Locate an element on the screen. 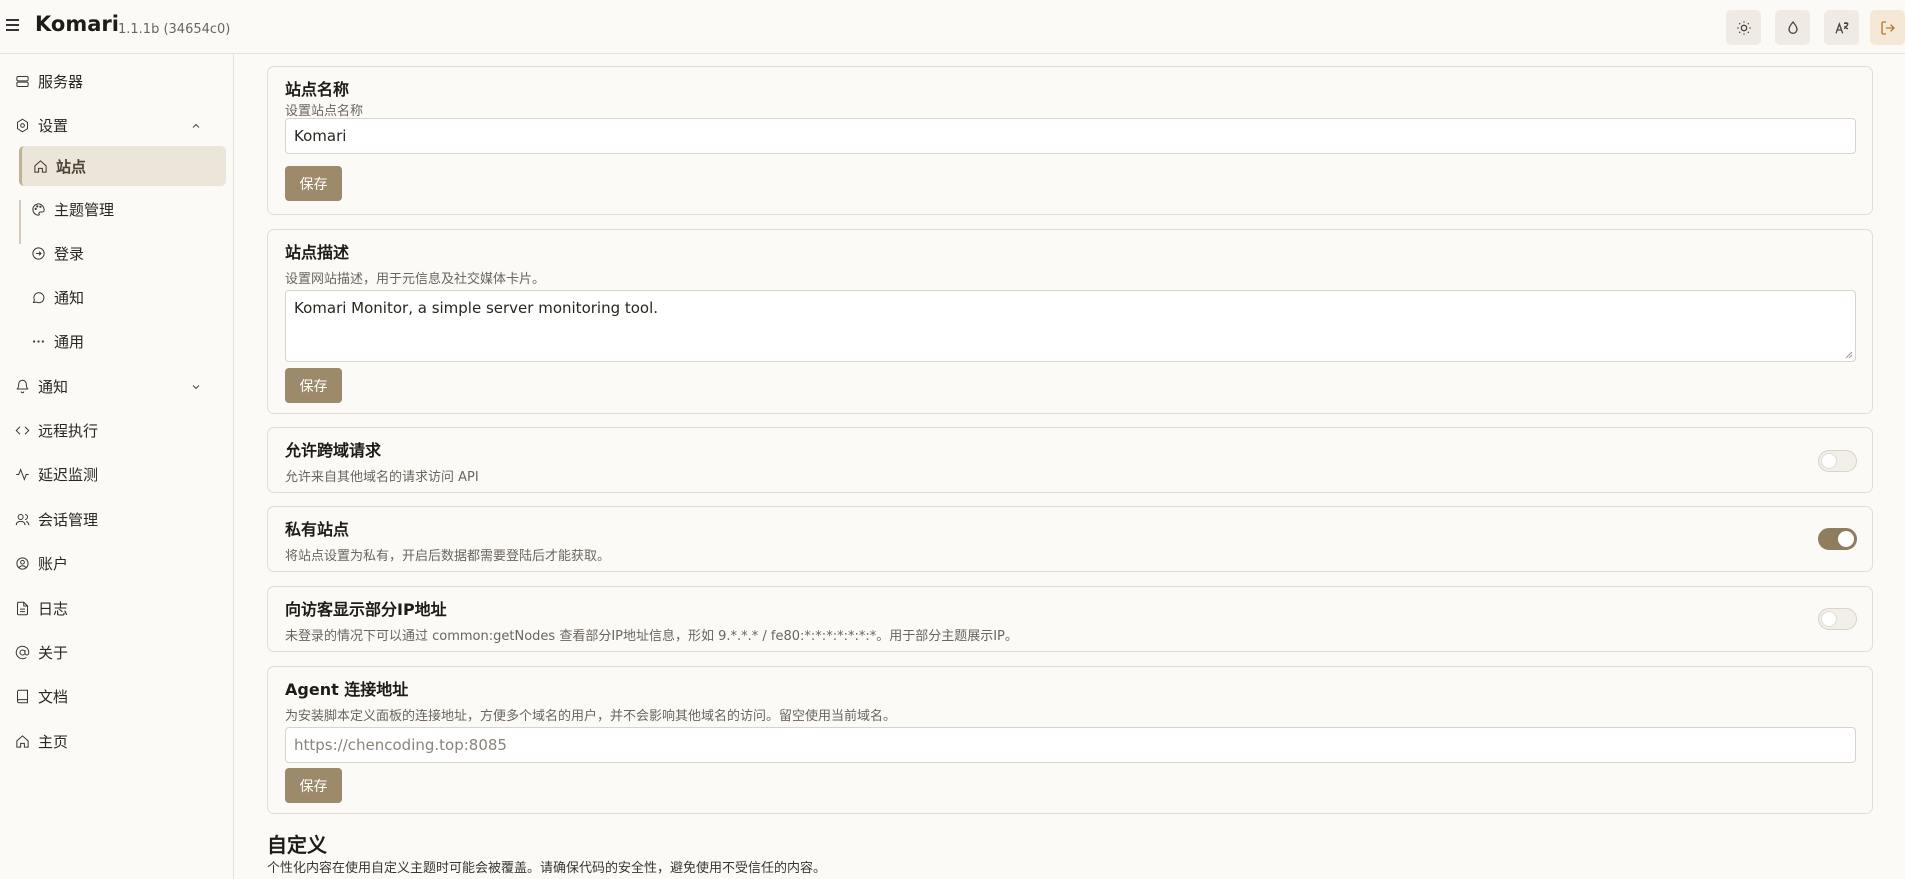  sidebar-item-logs: 日志 is located at coordinates (117, 608).